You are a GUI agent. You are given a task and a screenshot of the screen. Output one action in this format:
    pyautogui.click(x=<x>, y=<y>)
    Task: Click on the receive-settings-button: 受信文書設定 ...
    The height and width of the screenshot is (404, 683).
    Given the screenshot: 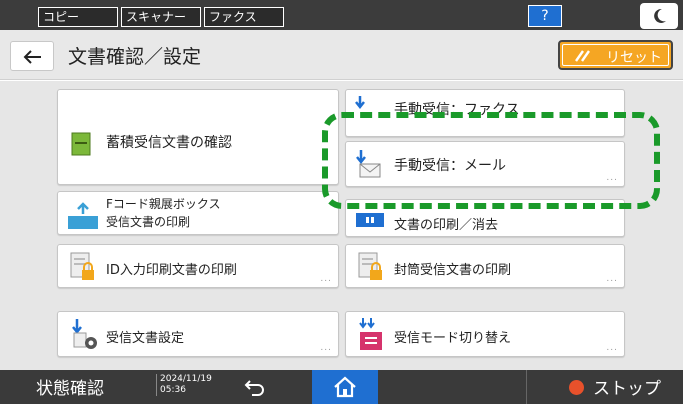 What is the action you would take?
    pyautogui.click(x=198, y=334)
    